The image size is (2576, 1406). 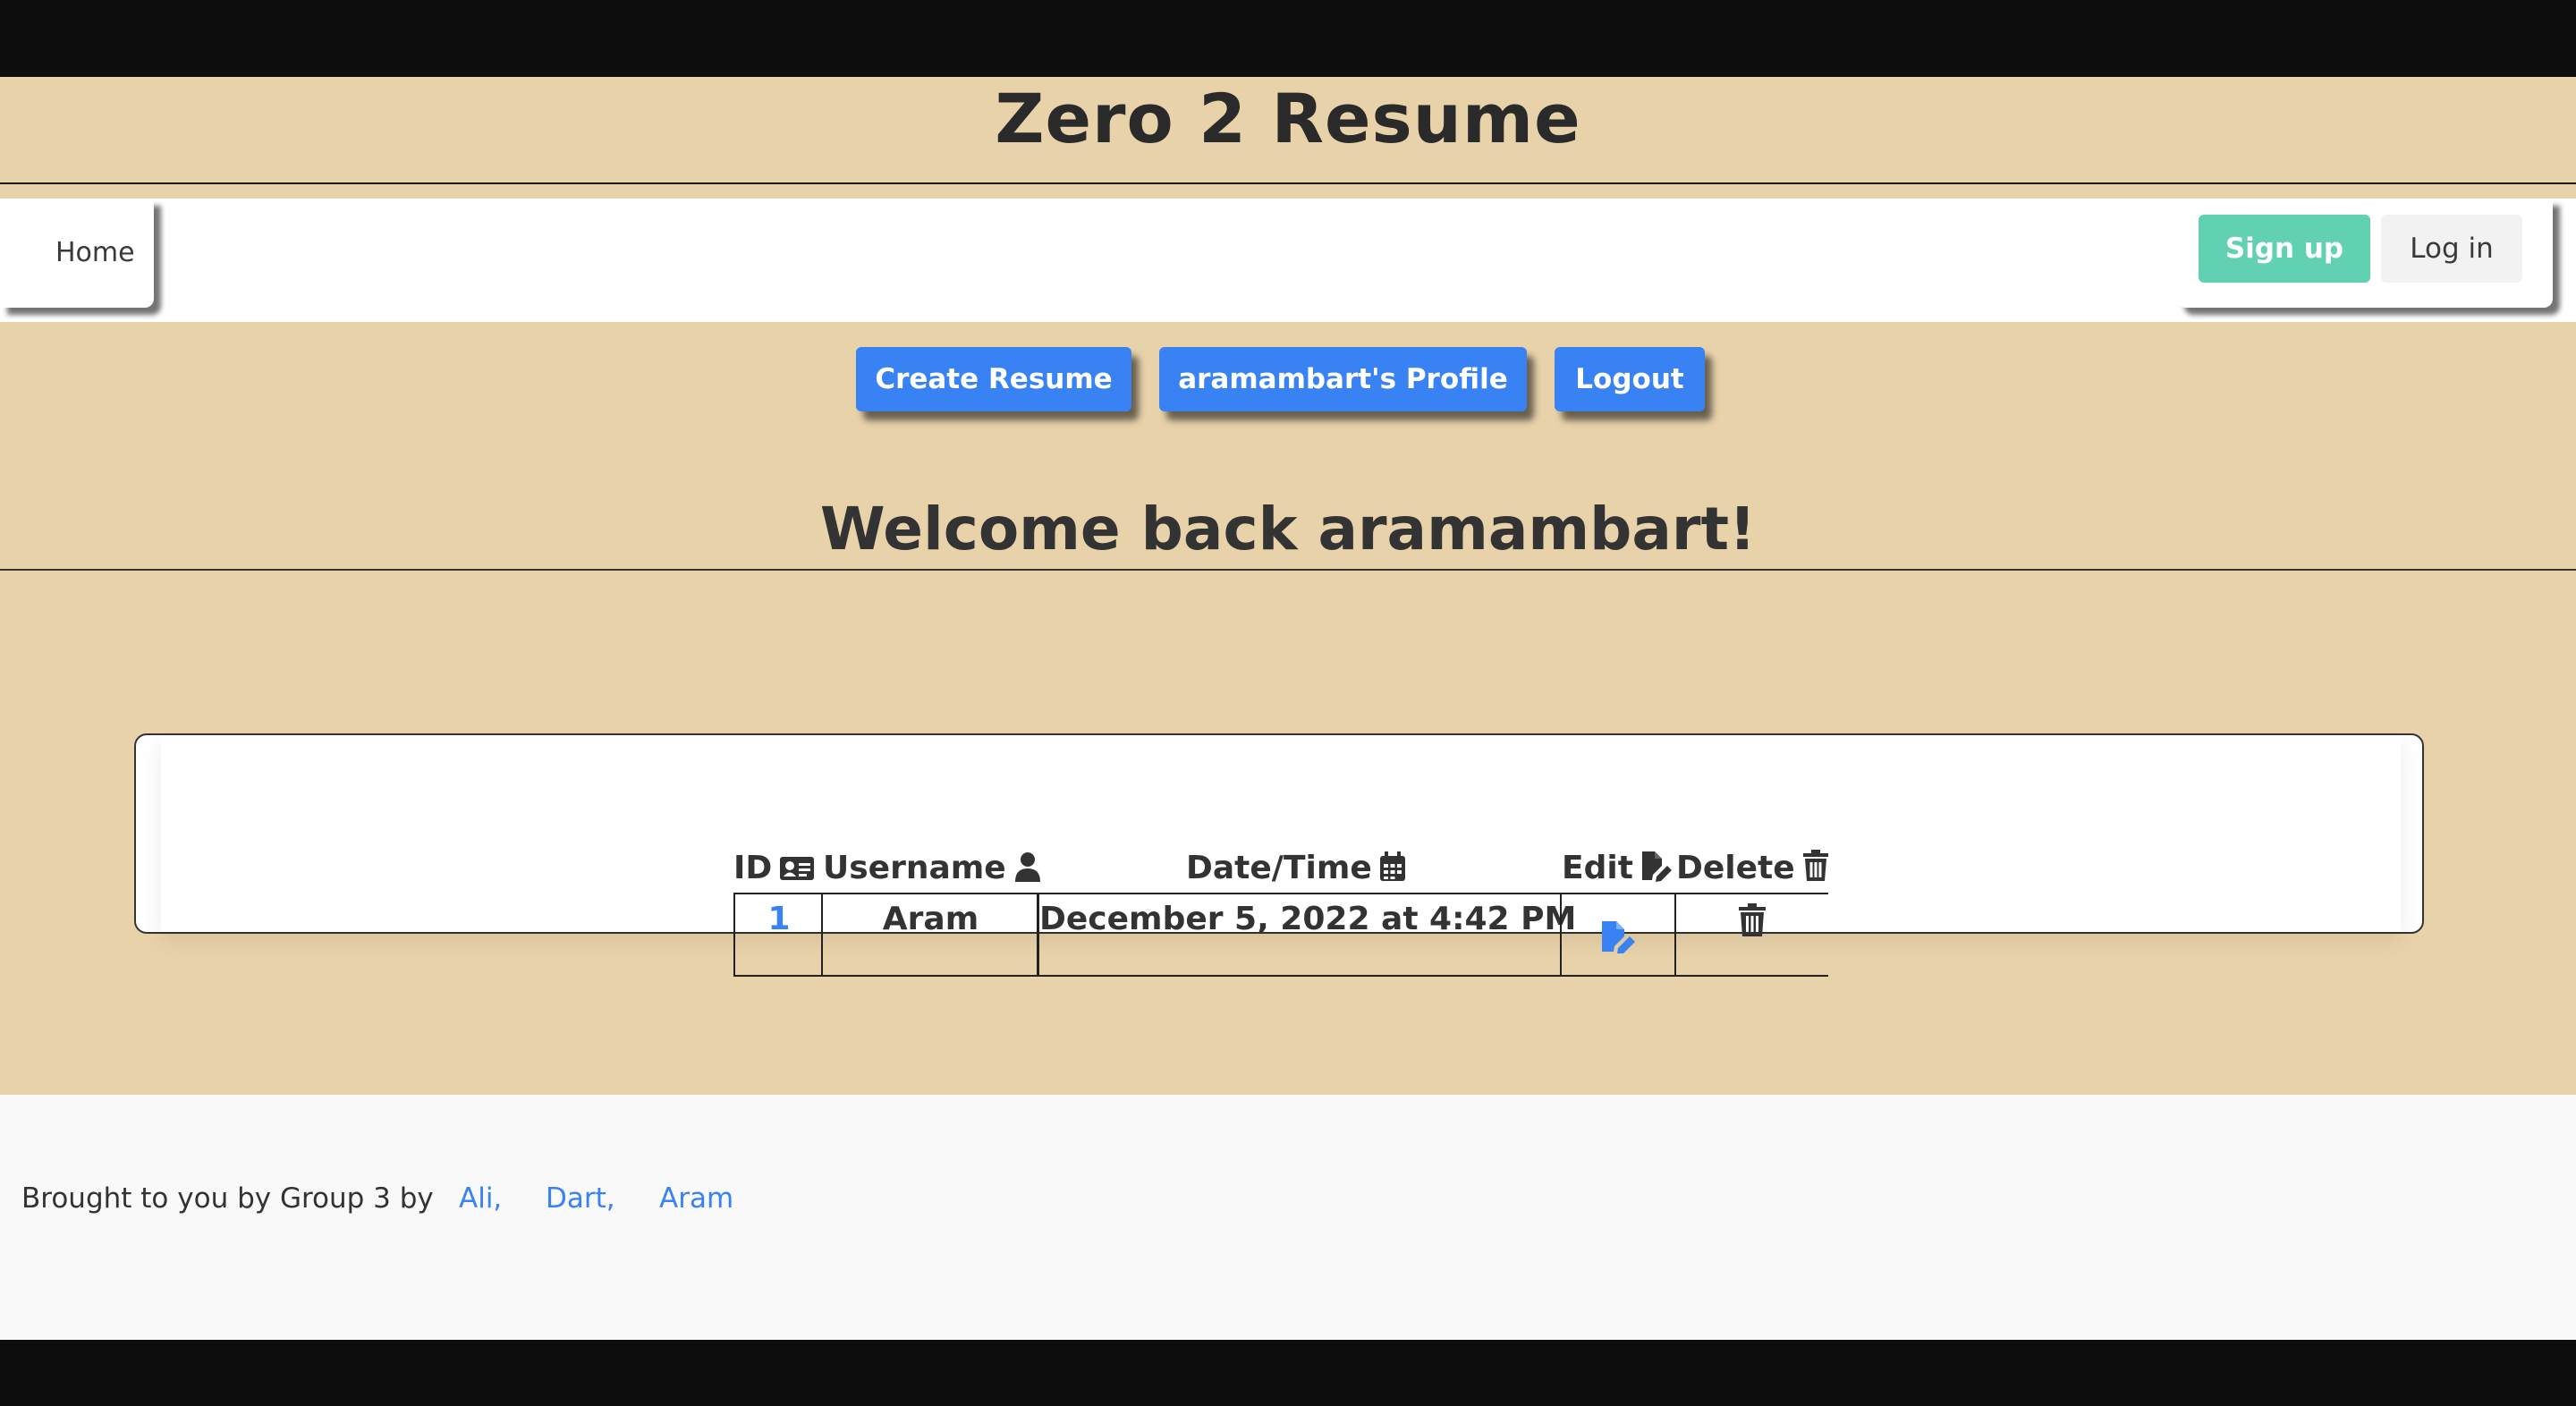 I want to click on id-card-icon, so click(x=797, y=869).